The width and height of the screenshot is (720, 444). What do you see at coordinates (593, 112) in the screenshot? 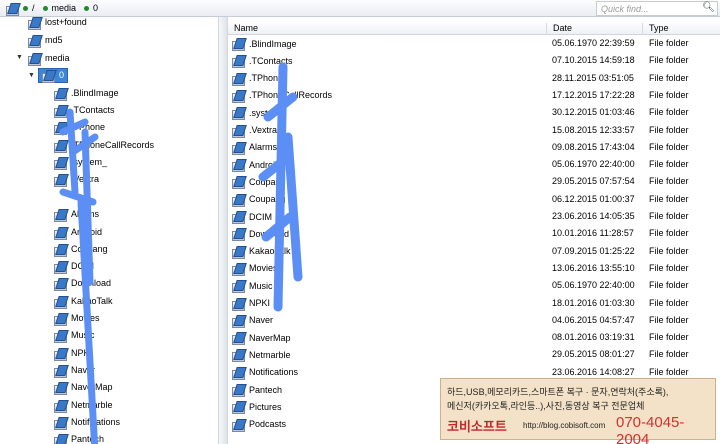
I see `date-cell: 30.12.2015 01:03:46` at bounding box center [593, 112].